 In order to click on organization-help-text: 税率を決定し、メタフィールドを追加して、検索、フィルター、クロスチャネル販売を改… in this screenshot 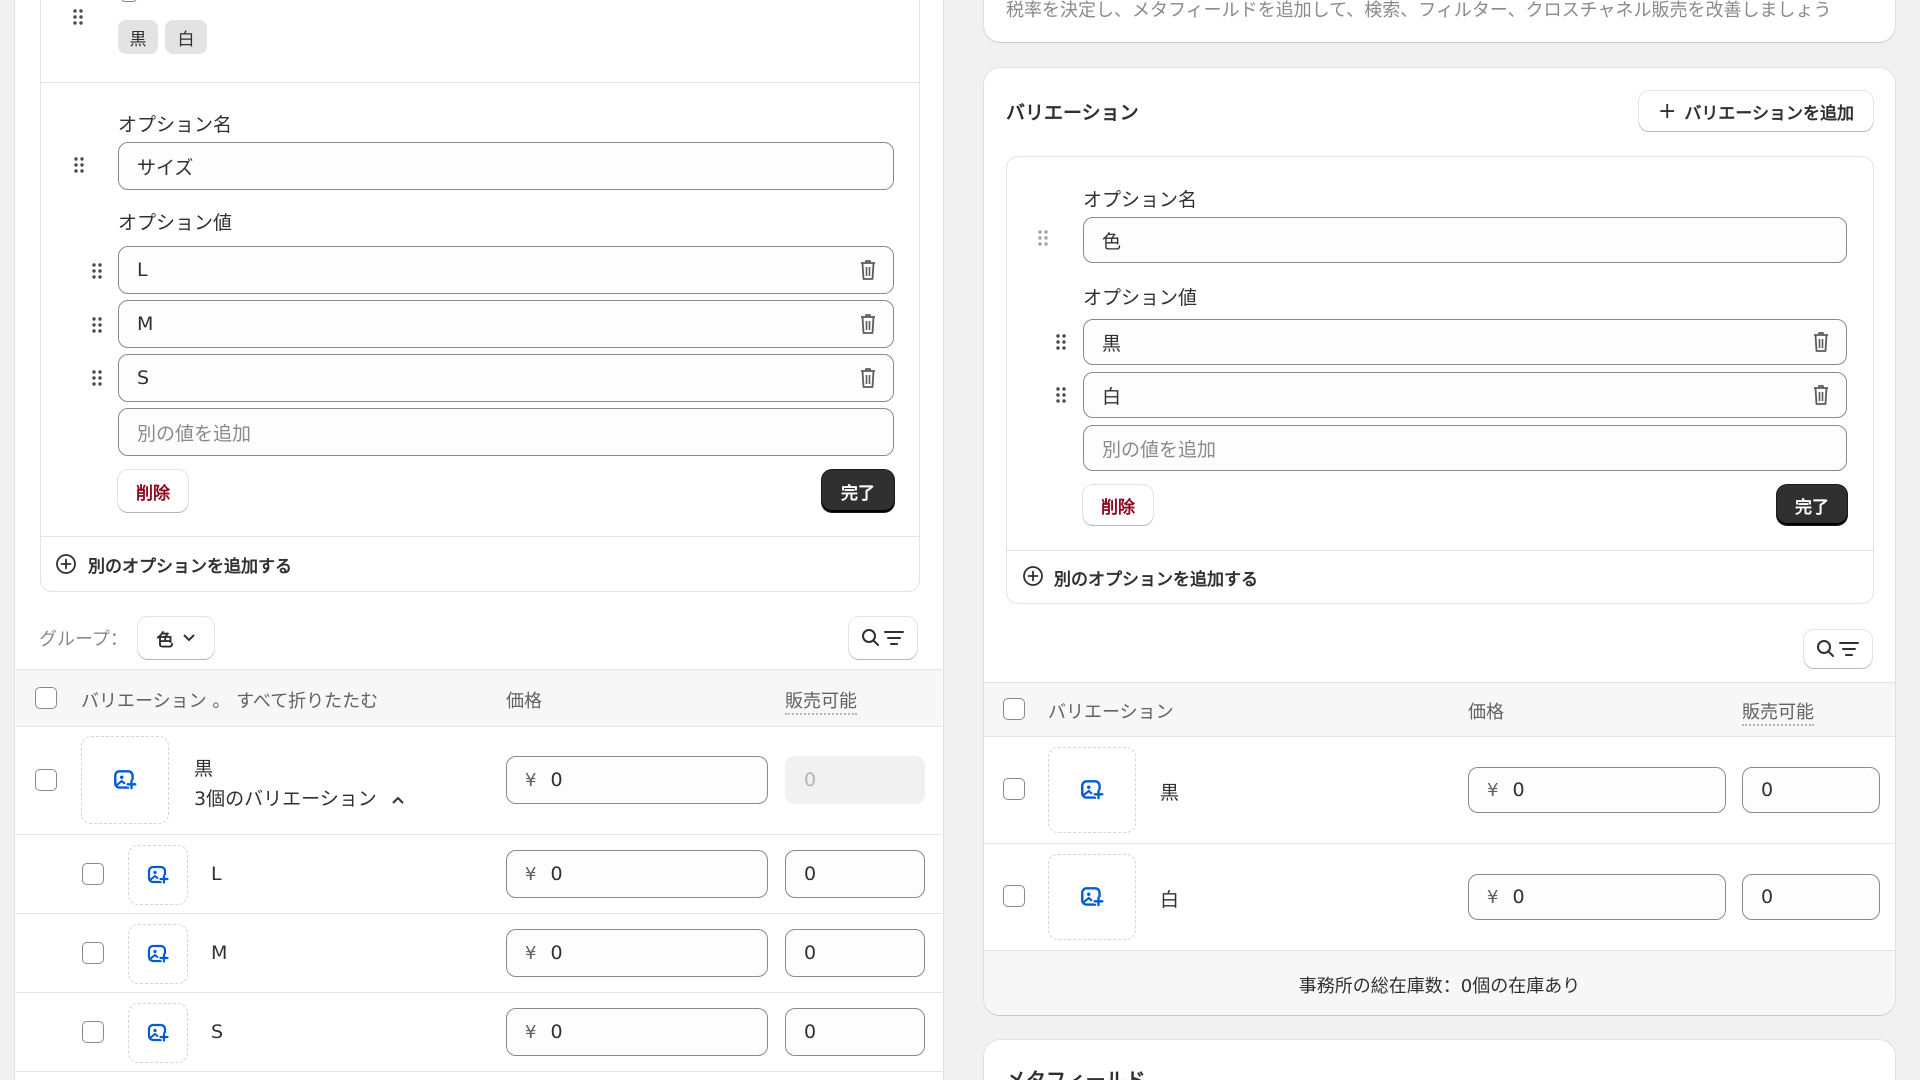, I will do `click(1419, 10)`.